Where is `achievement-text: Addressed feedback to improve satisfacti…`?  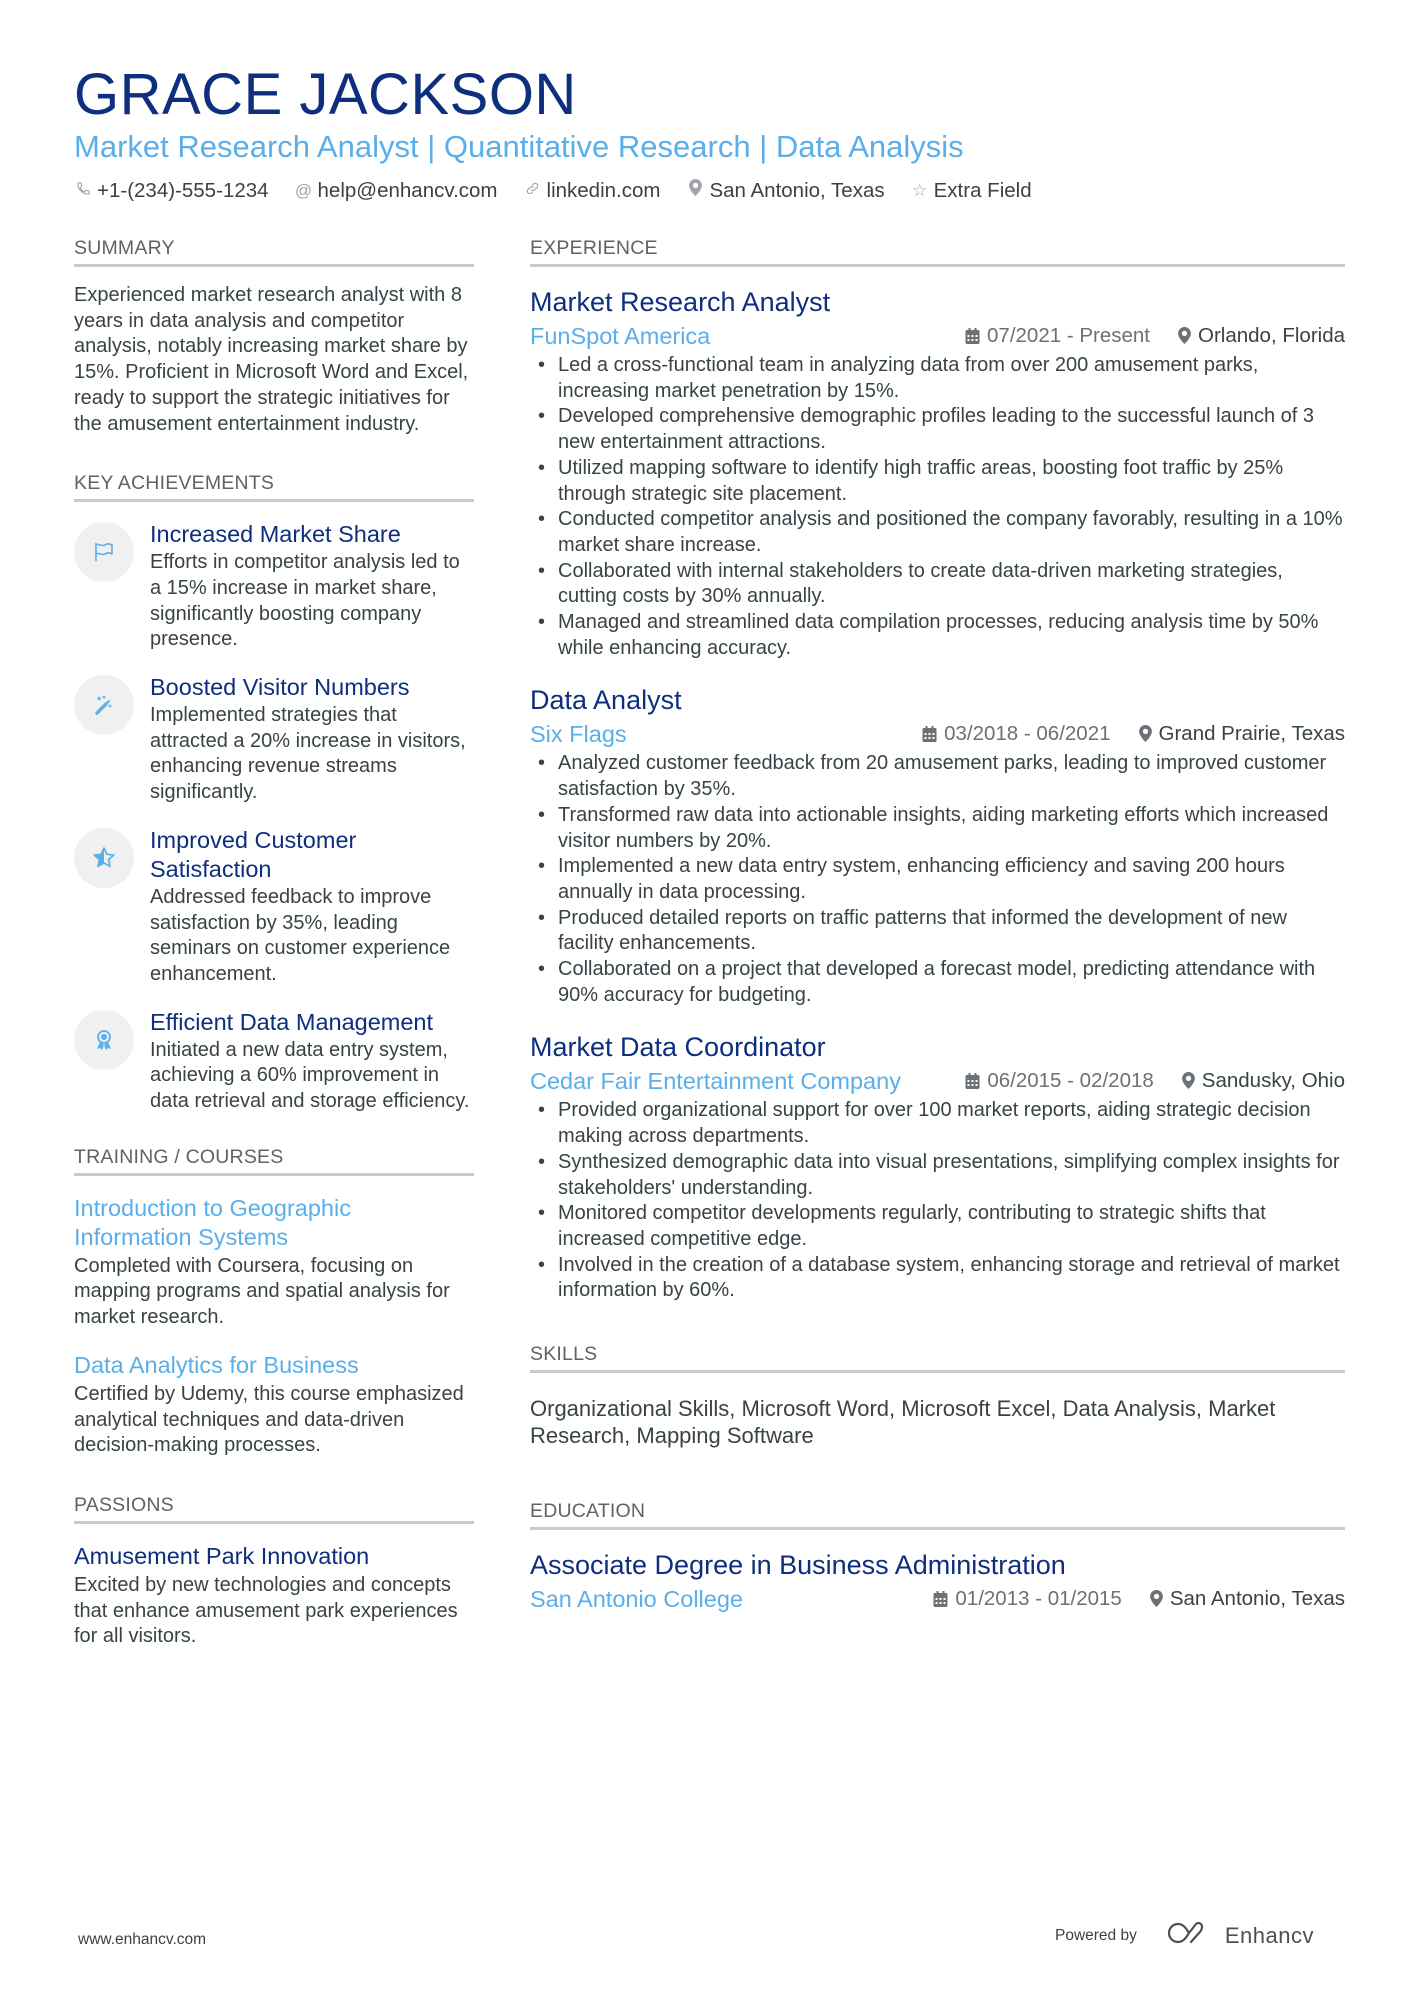 achievement-text: Addressed feedback to improve satisfacti… is located at coordinates (300, 935).